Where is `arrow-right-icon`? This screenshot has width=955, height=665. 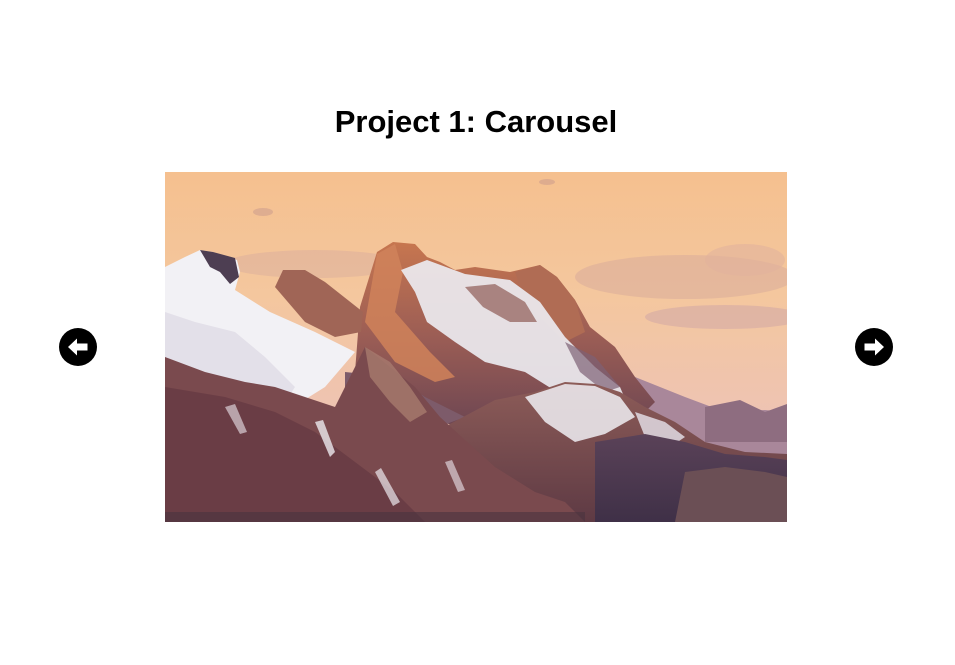
arrow-right-icon is located at coordinates (874, 347).